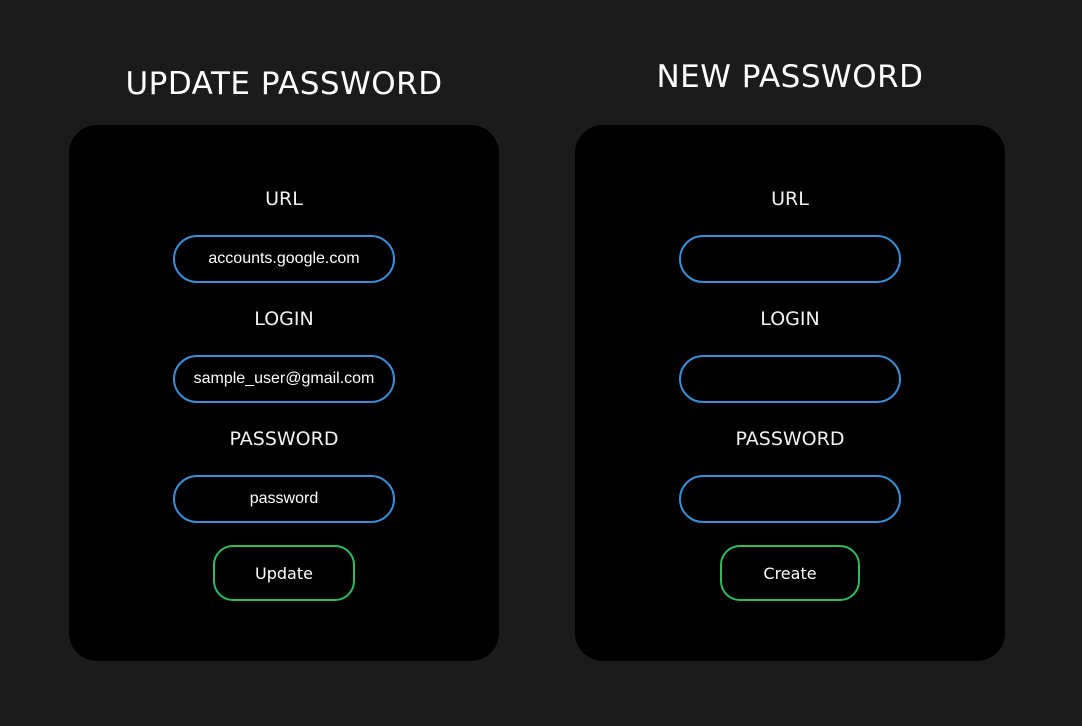 This screenshot has width=1082, height=726. I want to click on new-password-title: NEW PASSWORD, so click(790, 77).